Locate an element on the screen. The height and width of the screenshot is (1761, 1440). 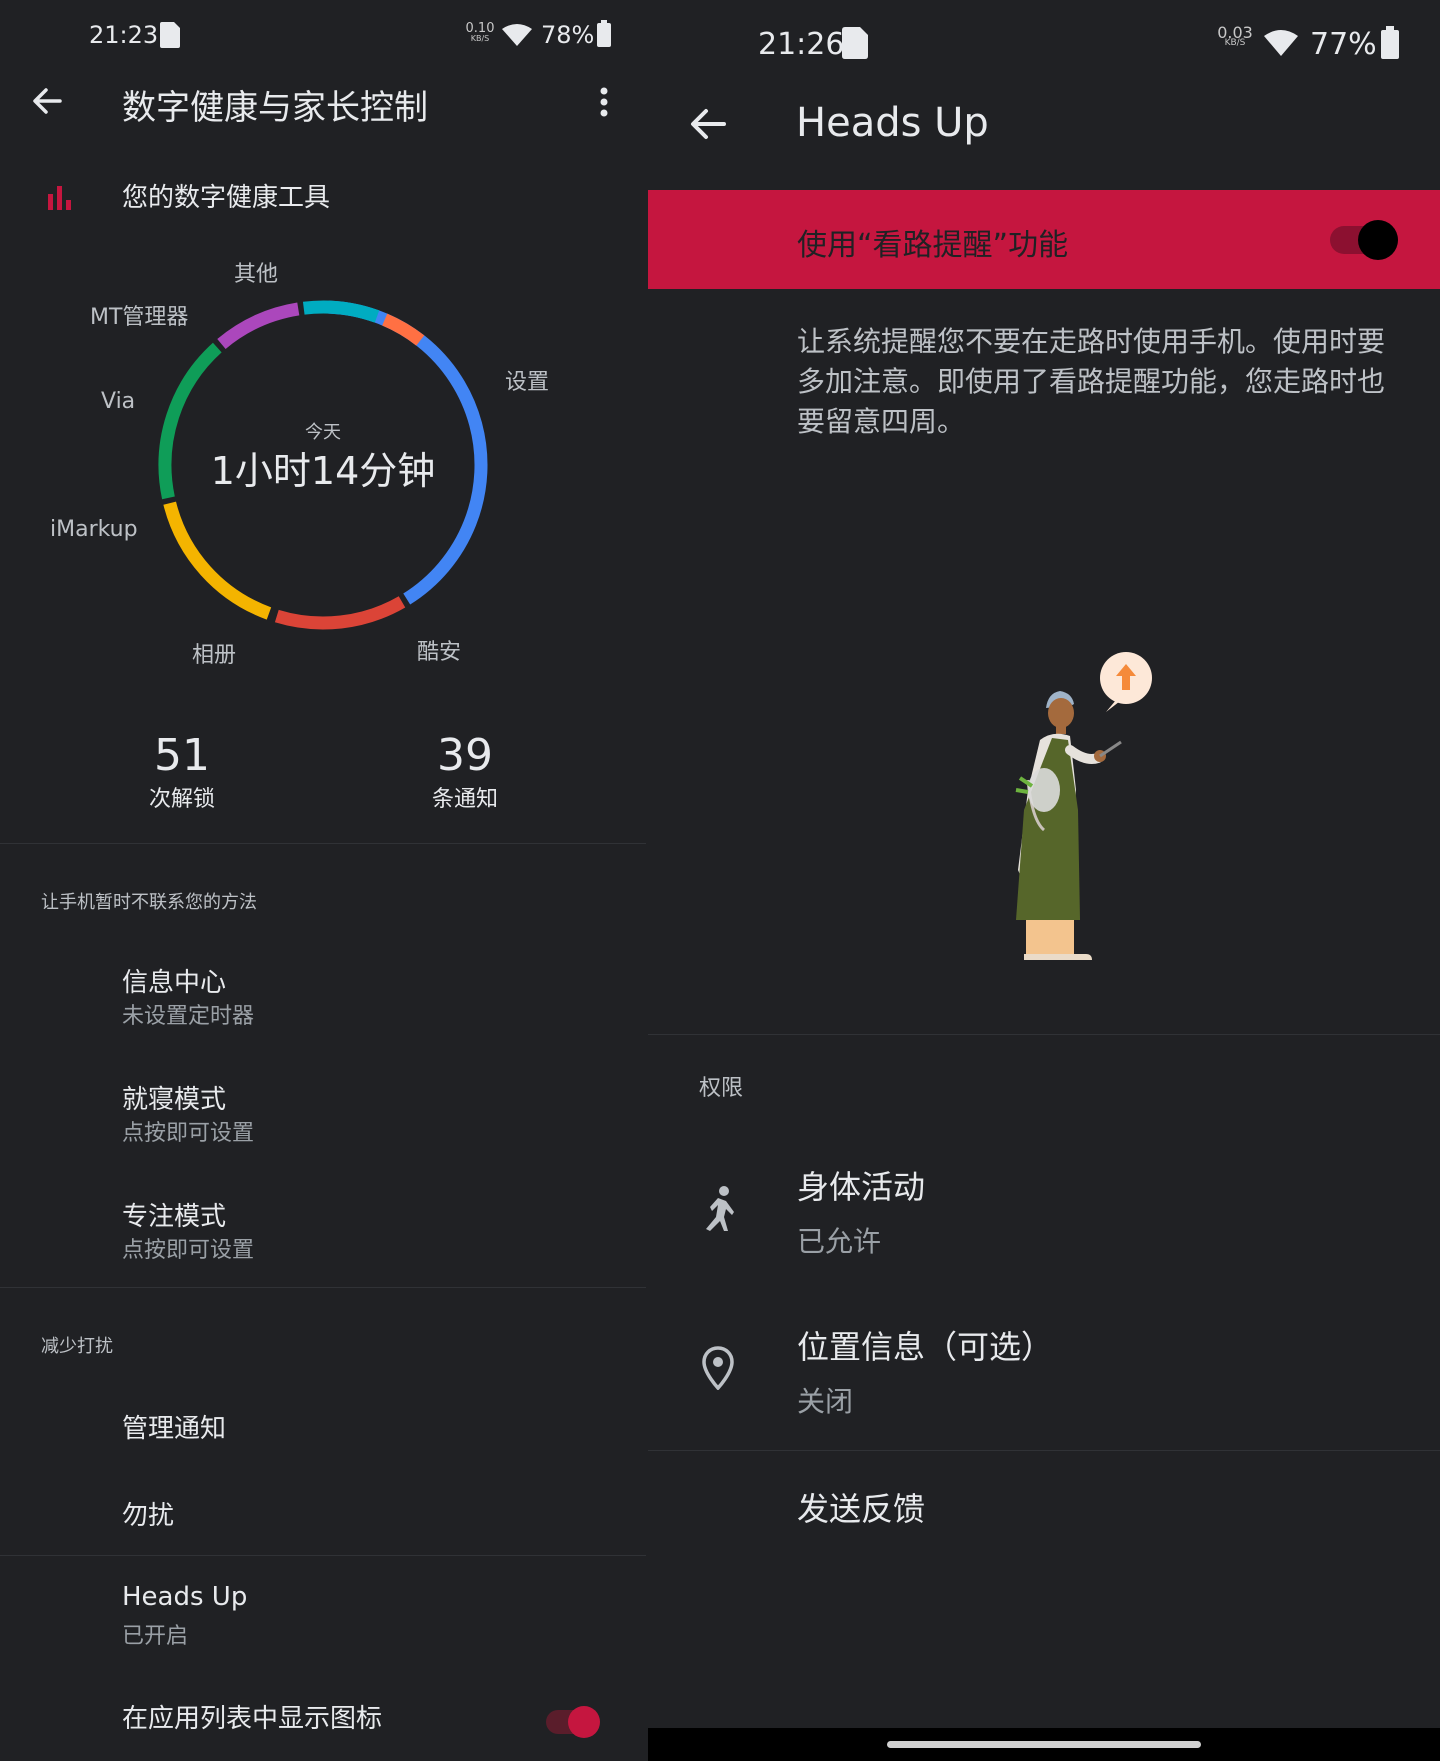
list-item-title: 在应用列表中显示图标 is located at coordinates (252, 1719).